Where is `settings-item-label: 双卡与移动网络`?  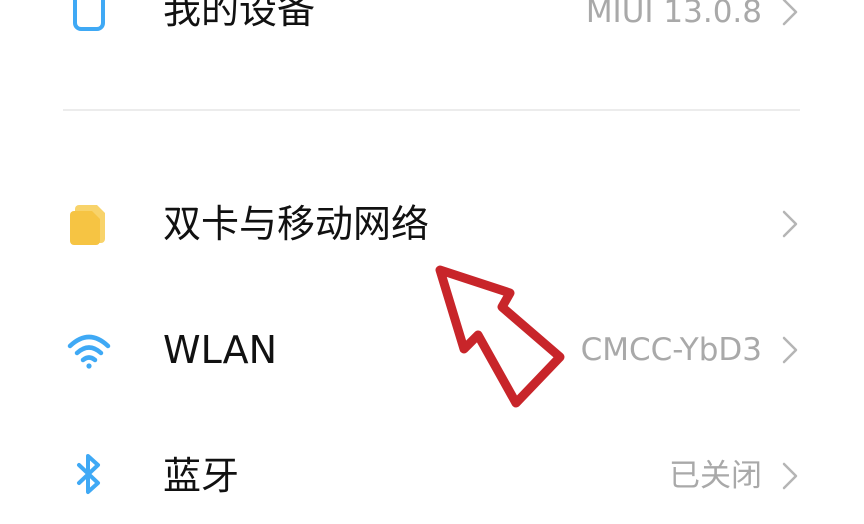 settings-item-label: 双卡与移动网络 is located at coordinates (296, 224).